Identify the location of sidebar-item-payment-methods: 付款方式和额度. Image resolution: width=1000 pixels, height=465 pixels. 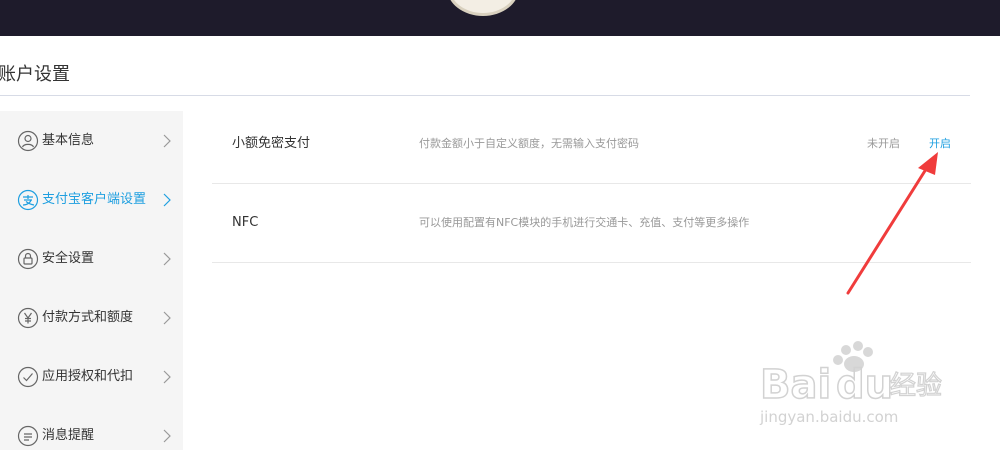
(91, 317).